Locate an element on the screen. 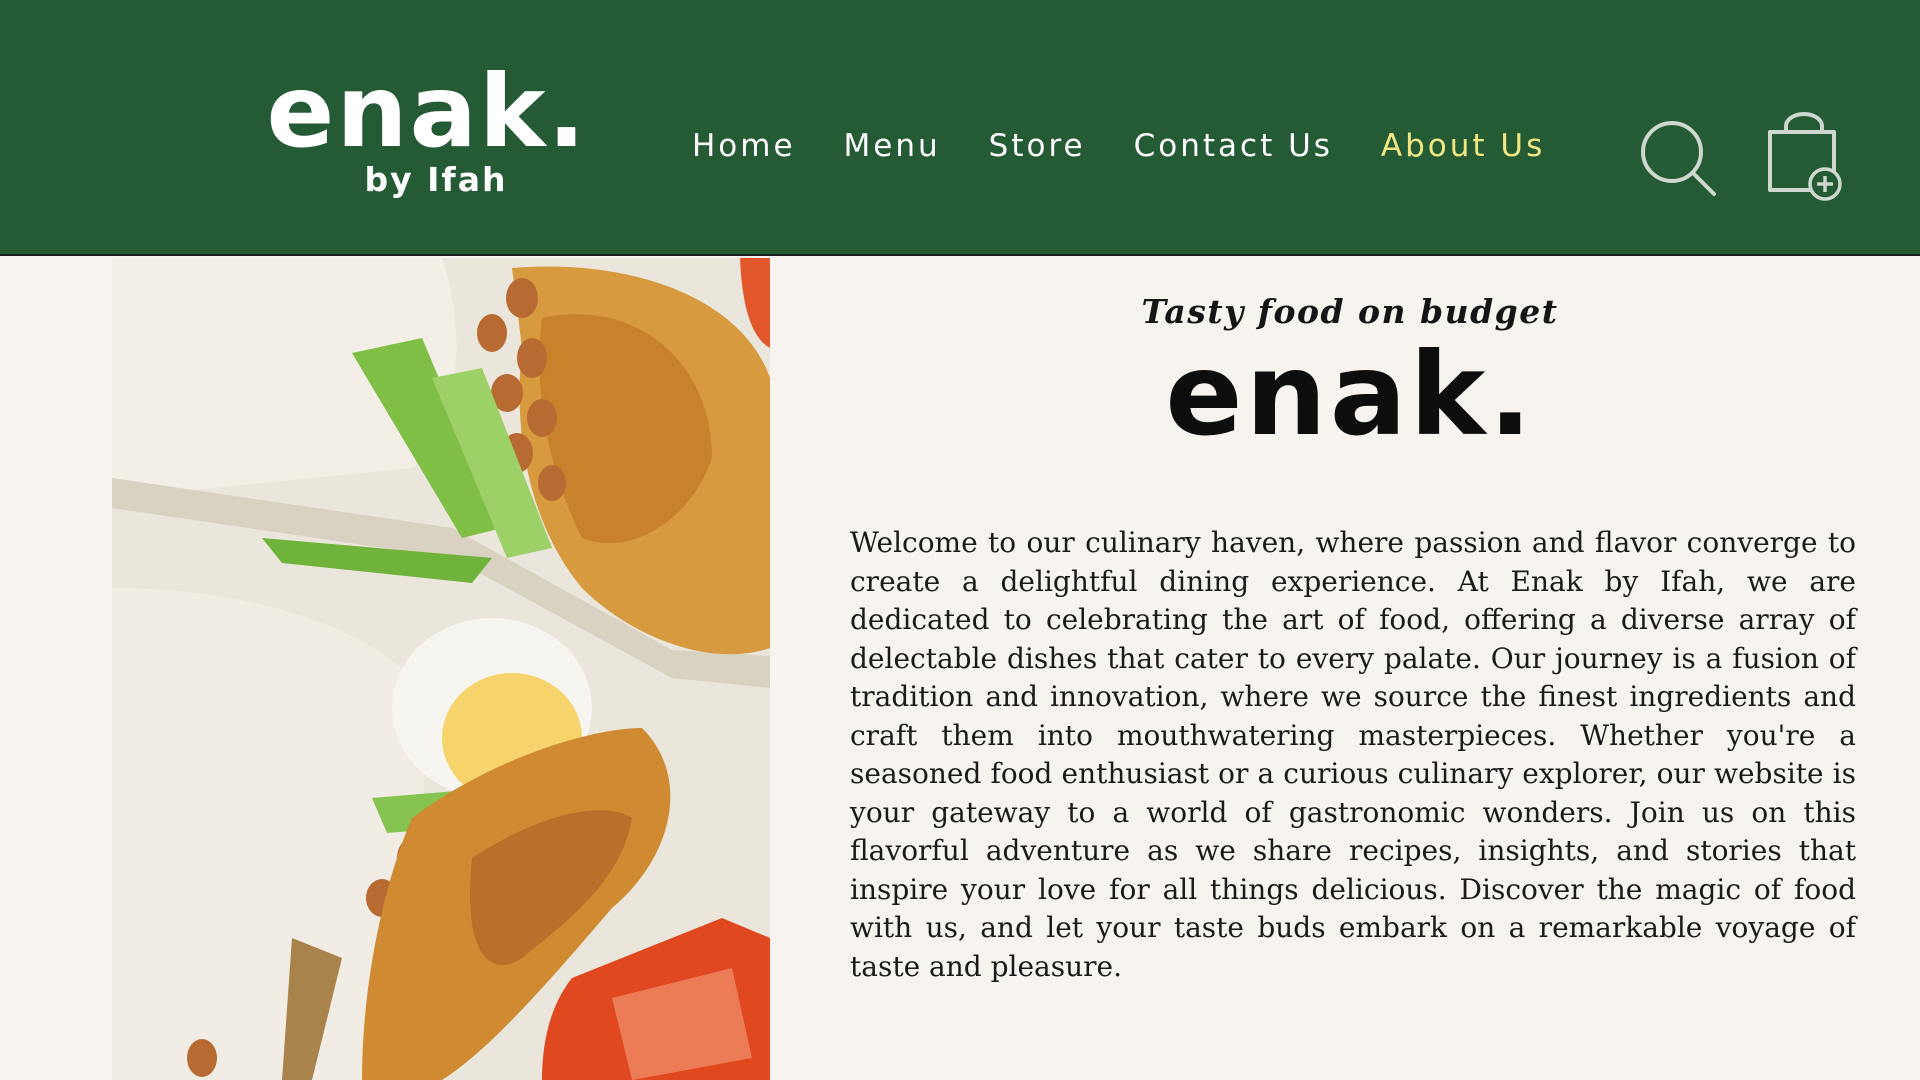 The height and width of the screenshot is (1080, 1920). nav-store: Store is located at coordinates (1037, 146).